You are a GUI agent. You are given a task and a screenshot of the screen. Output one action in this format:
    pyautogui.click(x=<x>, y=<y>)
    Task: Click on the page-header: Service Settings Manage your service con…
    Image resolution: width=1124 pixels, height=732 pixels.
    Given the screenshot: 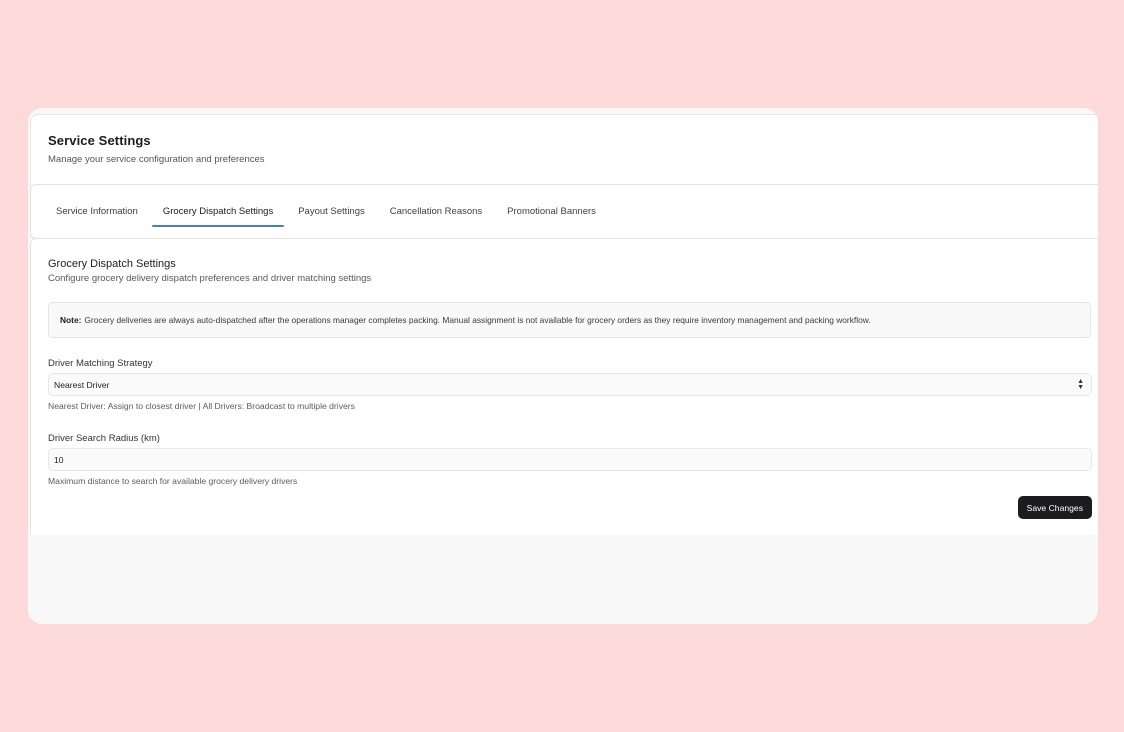 What is the action you would take?
    pyautogui.click(x=564, y=153)
    